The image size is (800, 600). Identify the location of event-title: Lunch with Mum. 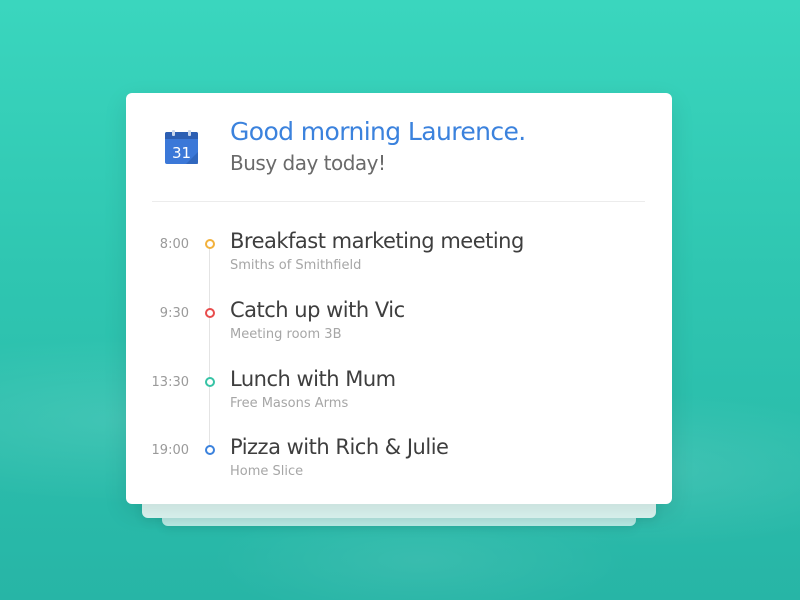
(313, 379).